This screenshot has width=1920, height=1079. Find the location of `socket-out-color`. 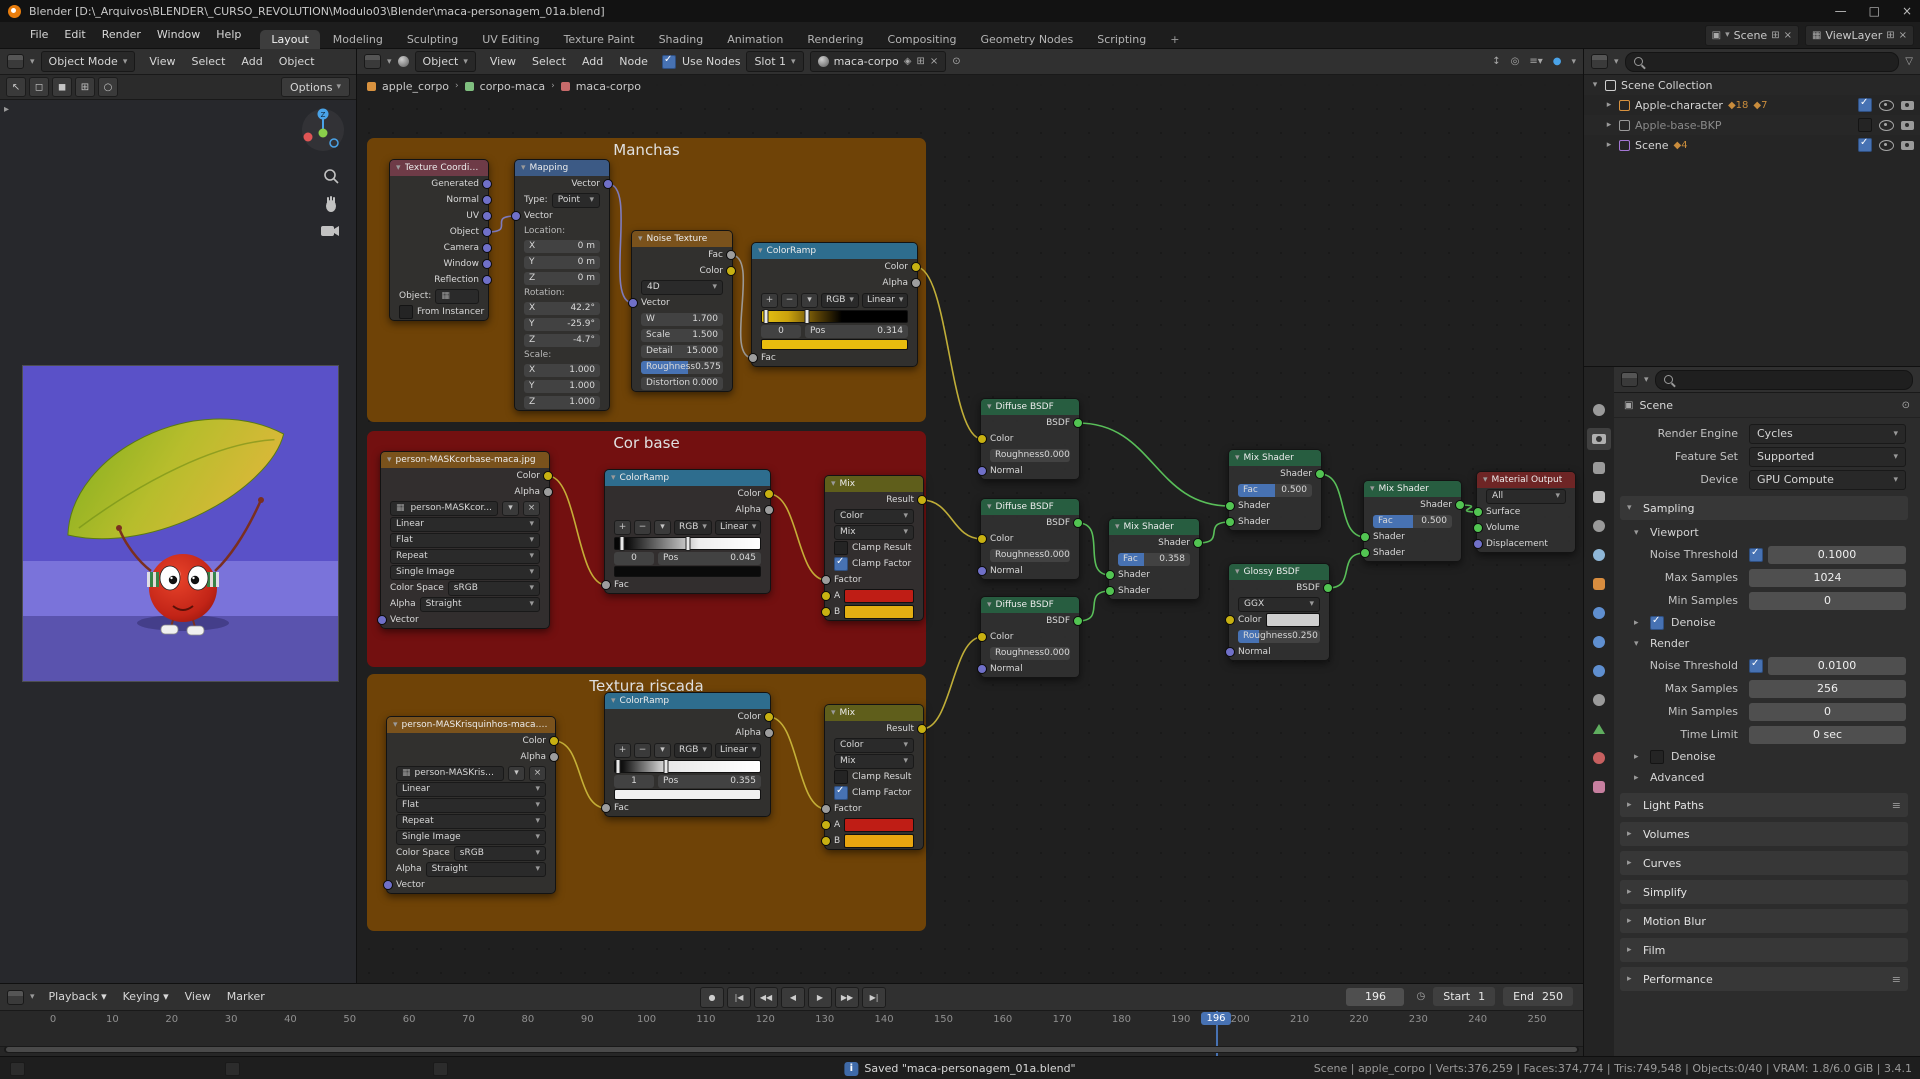

socket-out-color is located at coordinates (548, 476).